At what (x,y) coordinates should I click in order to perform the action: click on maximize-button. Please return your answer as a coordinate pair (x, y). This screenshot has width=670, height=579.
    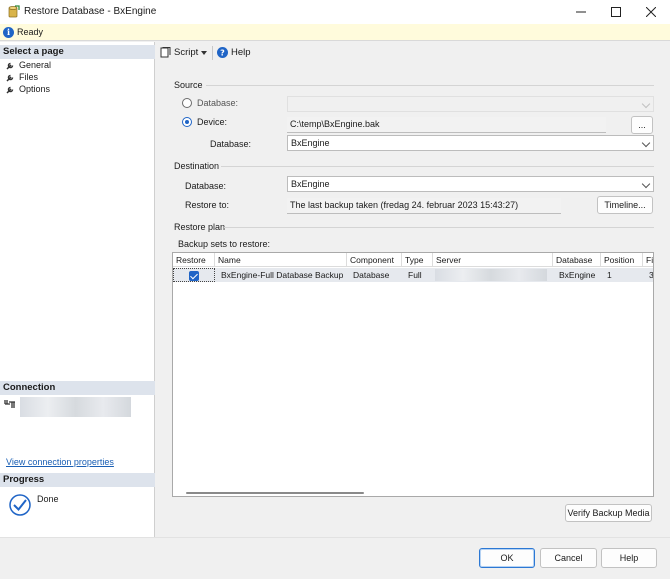
    Looking at the image, I should click on (616, 12).